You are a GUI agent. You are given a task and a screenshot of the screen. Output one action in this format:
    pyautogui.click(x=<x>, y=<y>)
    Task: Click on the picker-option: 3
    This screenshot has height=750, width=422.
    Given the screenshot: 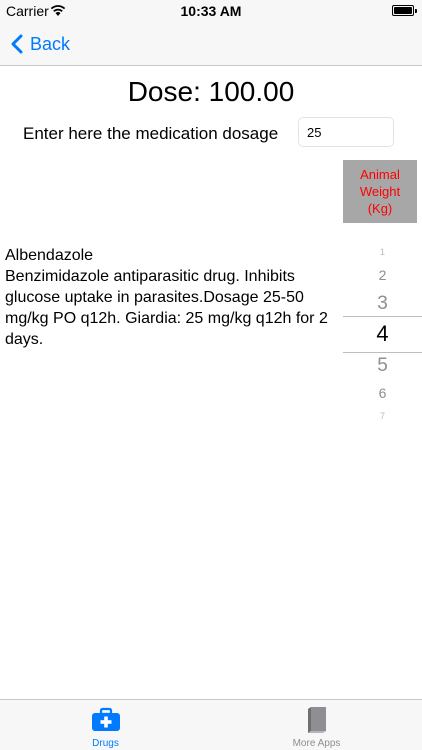 What is the action you would take?
    pyautogui.click(x=382, y=303)
    